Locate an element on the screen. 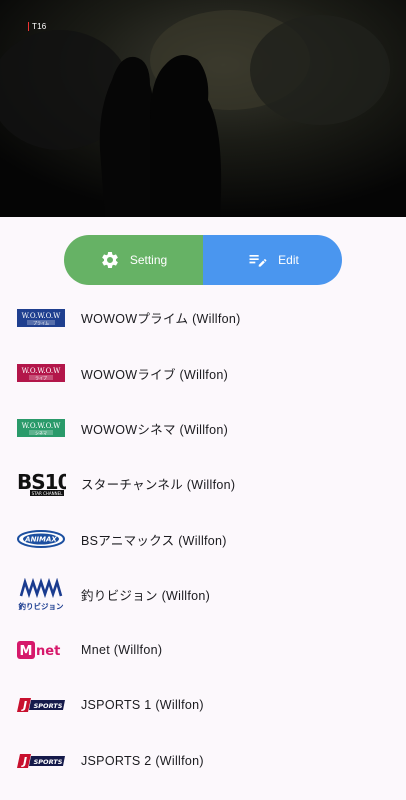 This screenshot has height=800, width=406. animax-logo: ANIMAX is located at coordinates (41, 539).